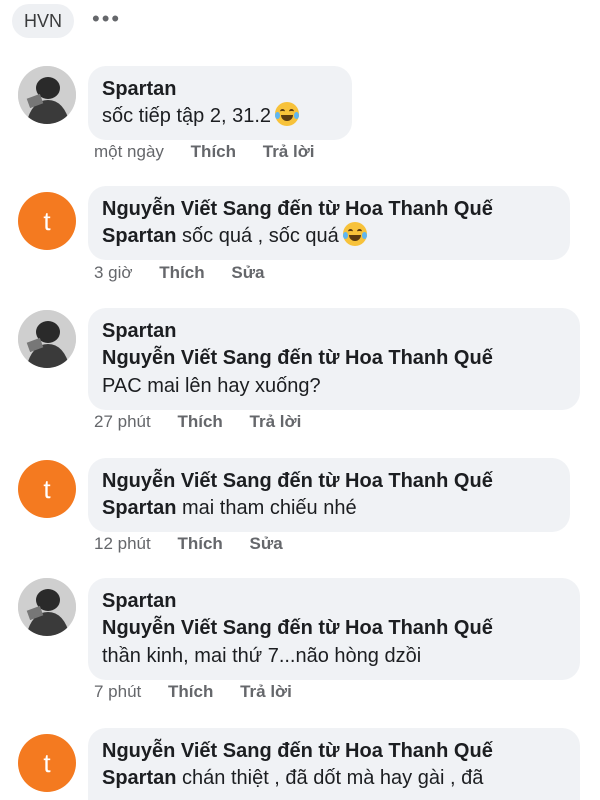 The width and height of the screenshot is (600, 800). Describe the element at coordinates (129, 152) in the screenshot. I see `comment-time: một ngày` at that location.